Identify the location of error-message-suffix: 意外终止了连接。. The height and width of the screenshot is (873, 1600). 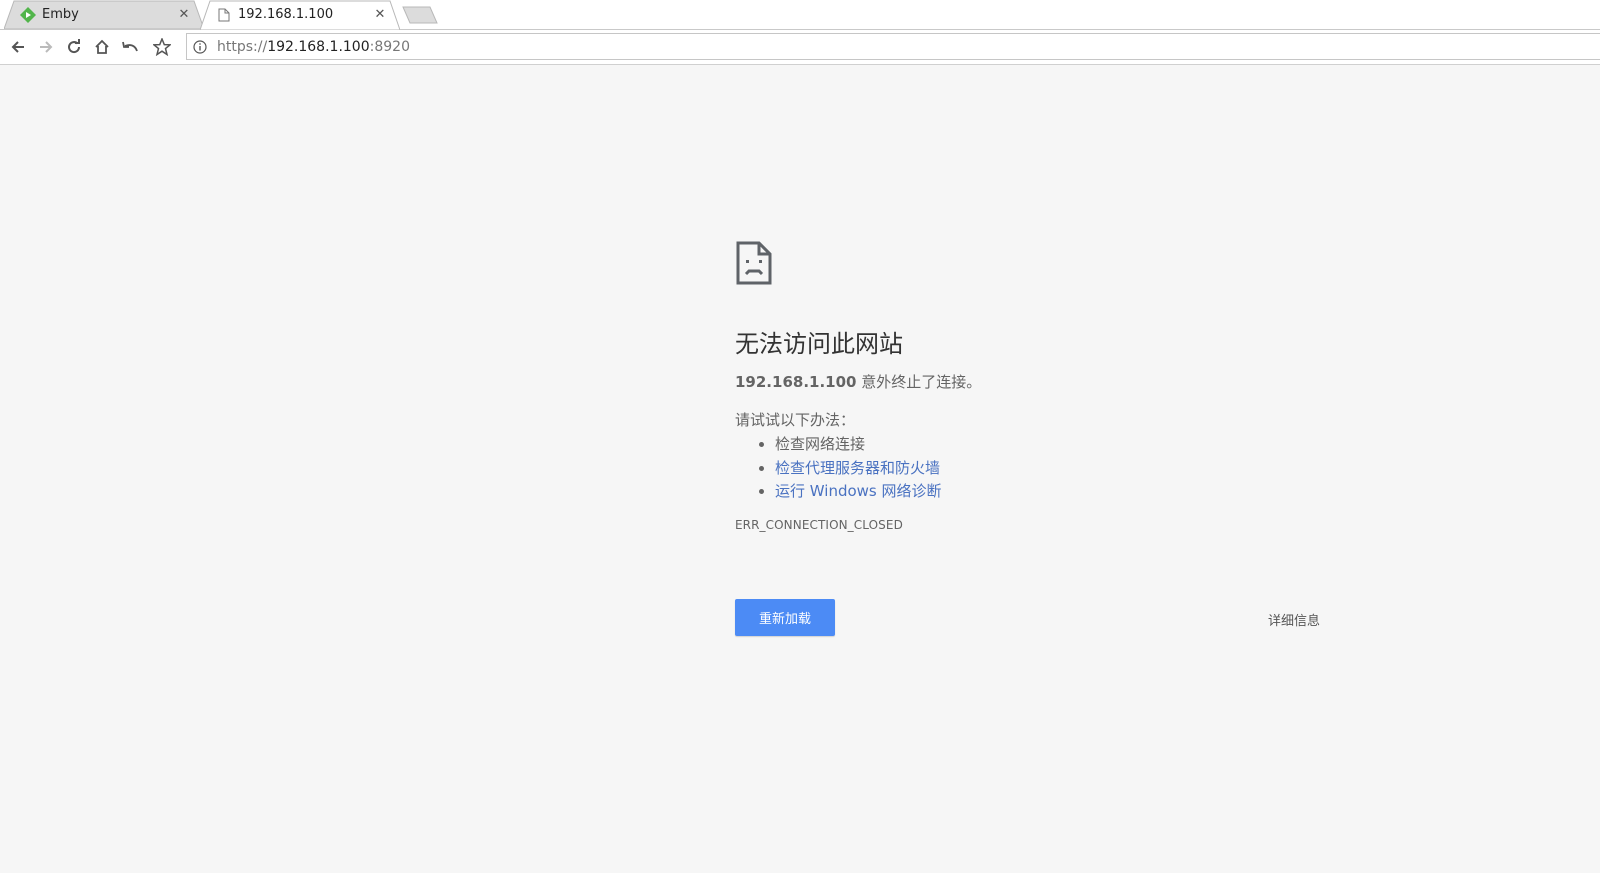
(919, 382).